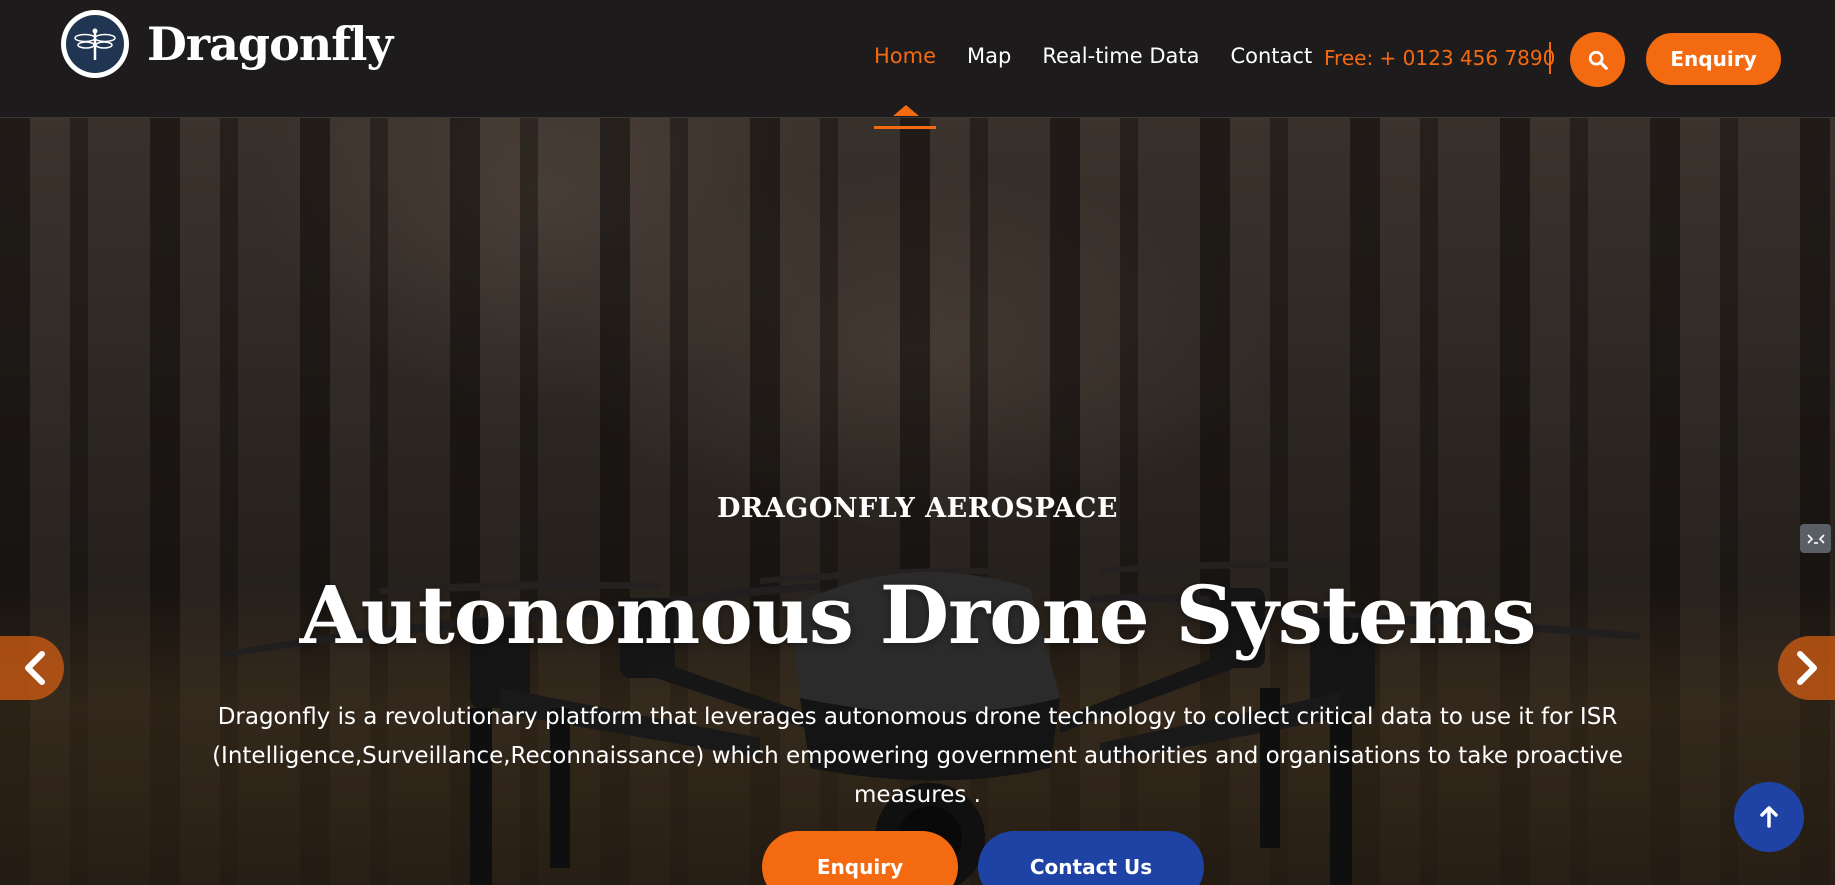  What do you see at coordinates (1271, 56) in the screenshot?
I see `nav-item-contact: Contact` at bounding box center [1271, 56].